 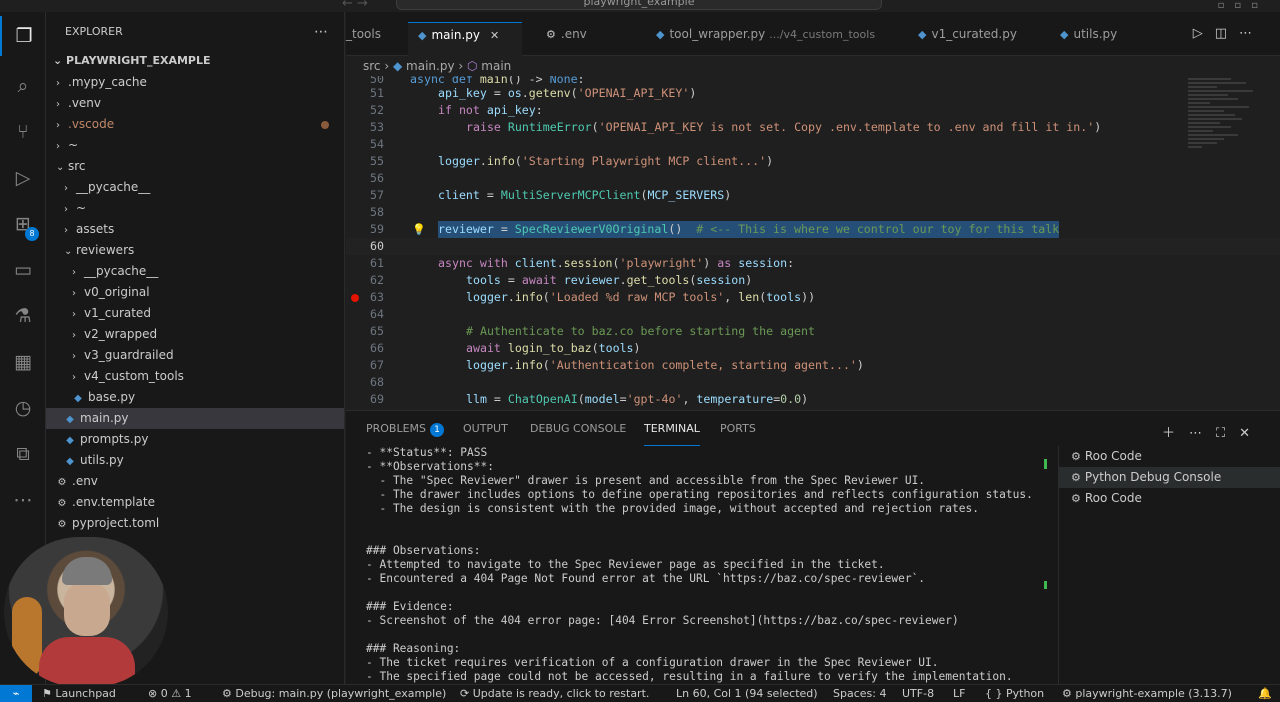 What do you see at coordinates (195, 376) in the screenshot?
I see `tree-folder: › v4_custom_tools` at bounding box center [195, 376].